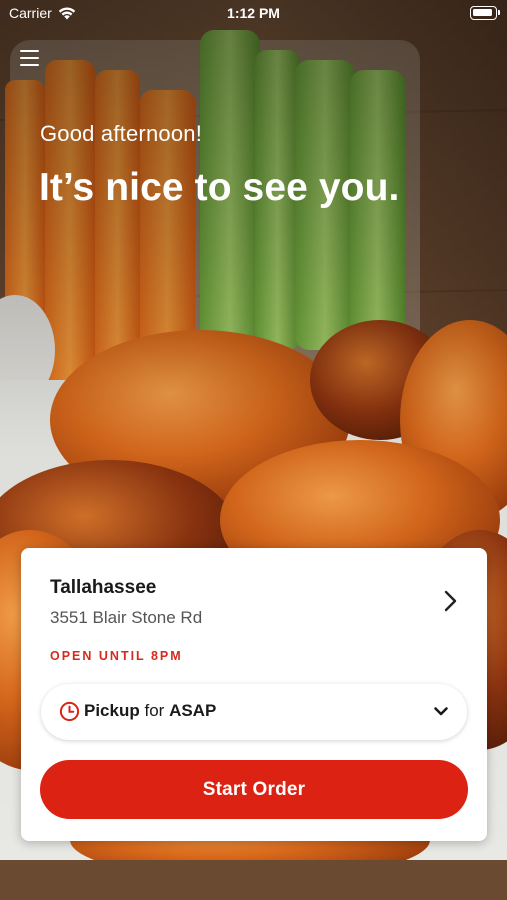 The image size is (507, 900). Describe the element at coordinates (441, 711) in the screenshot. I see `chevron-down-icon` at that location.